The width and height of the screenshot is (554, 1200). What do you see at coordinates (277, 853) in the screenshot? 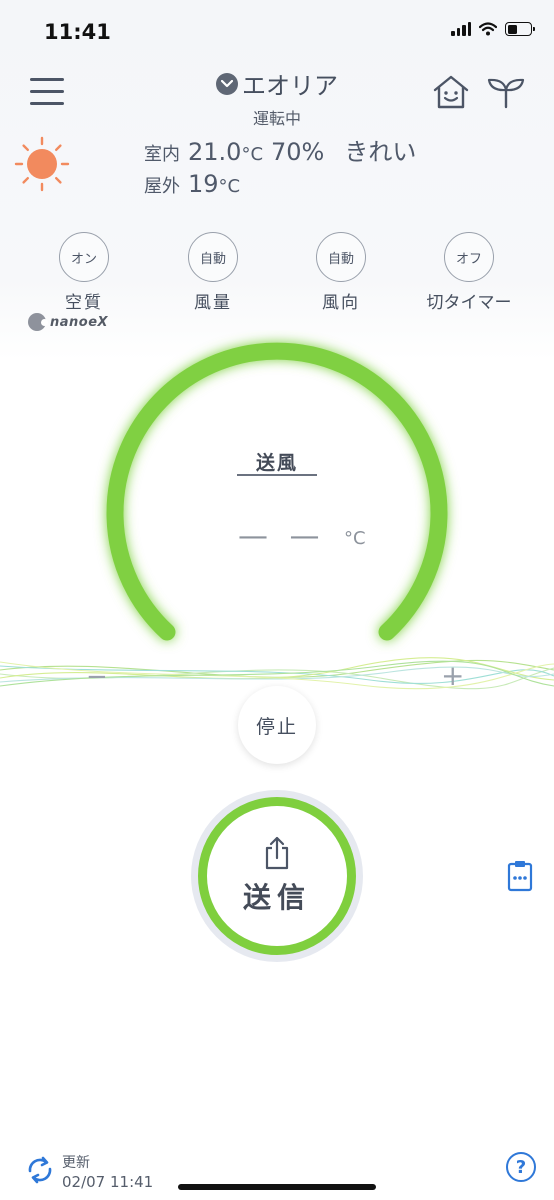
I see `share-icon` at bounding box center [277, 853].